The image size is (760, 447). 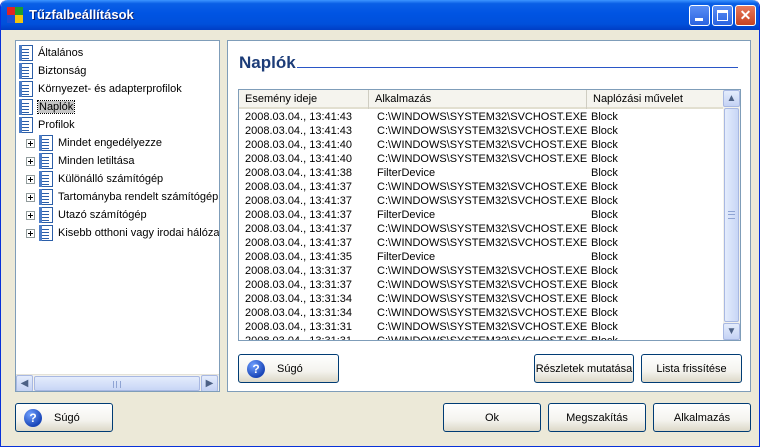 I want to click on column-header-event-time: Esemény ideje, so click(x=304, y=99).